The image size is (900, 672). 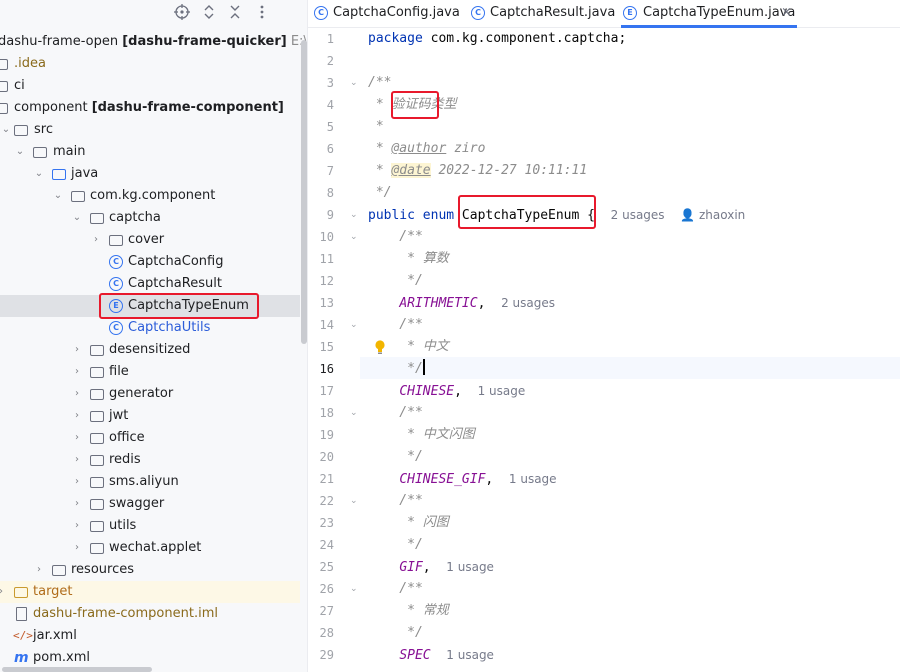 I want to click on tree-node-cover: › cover, so click(x=150, y=240).